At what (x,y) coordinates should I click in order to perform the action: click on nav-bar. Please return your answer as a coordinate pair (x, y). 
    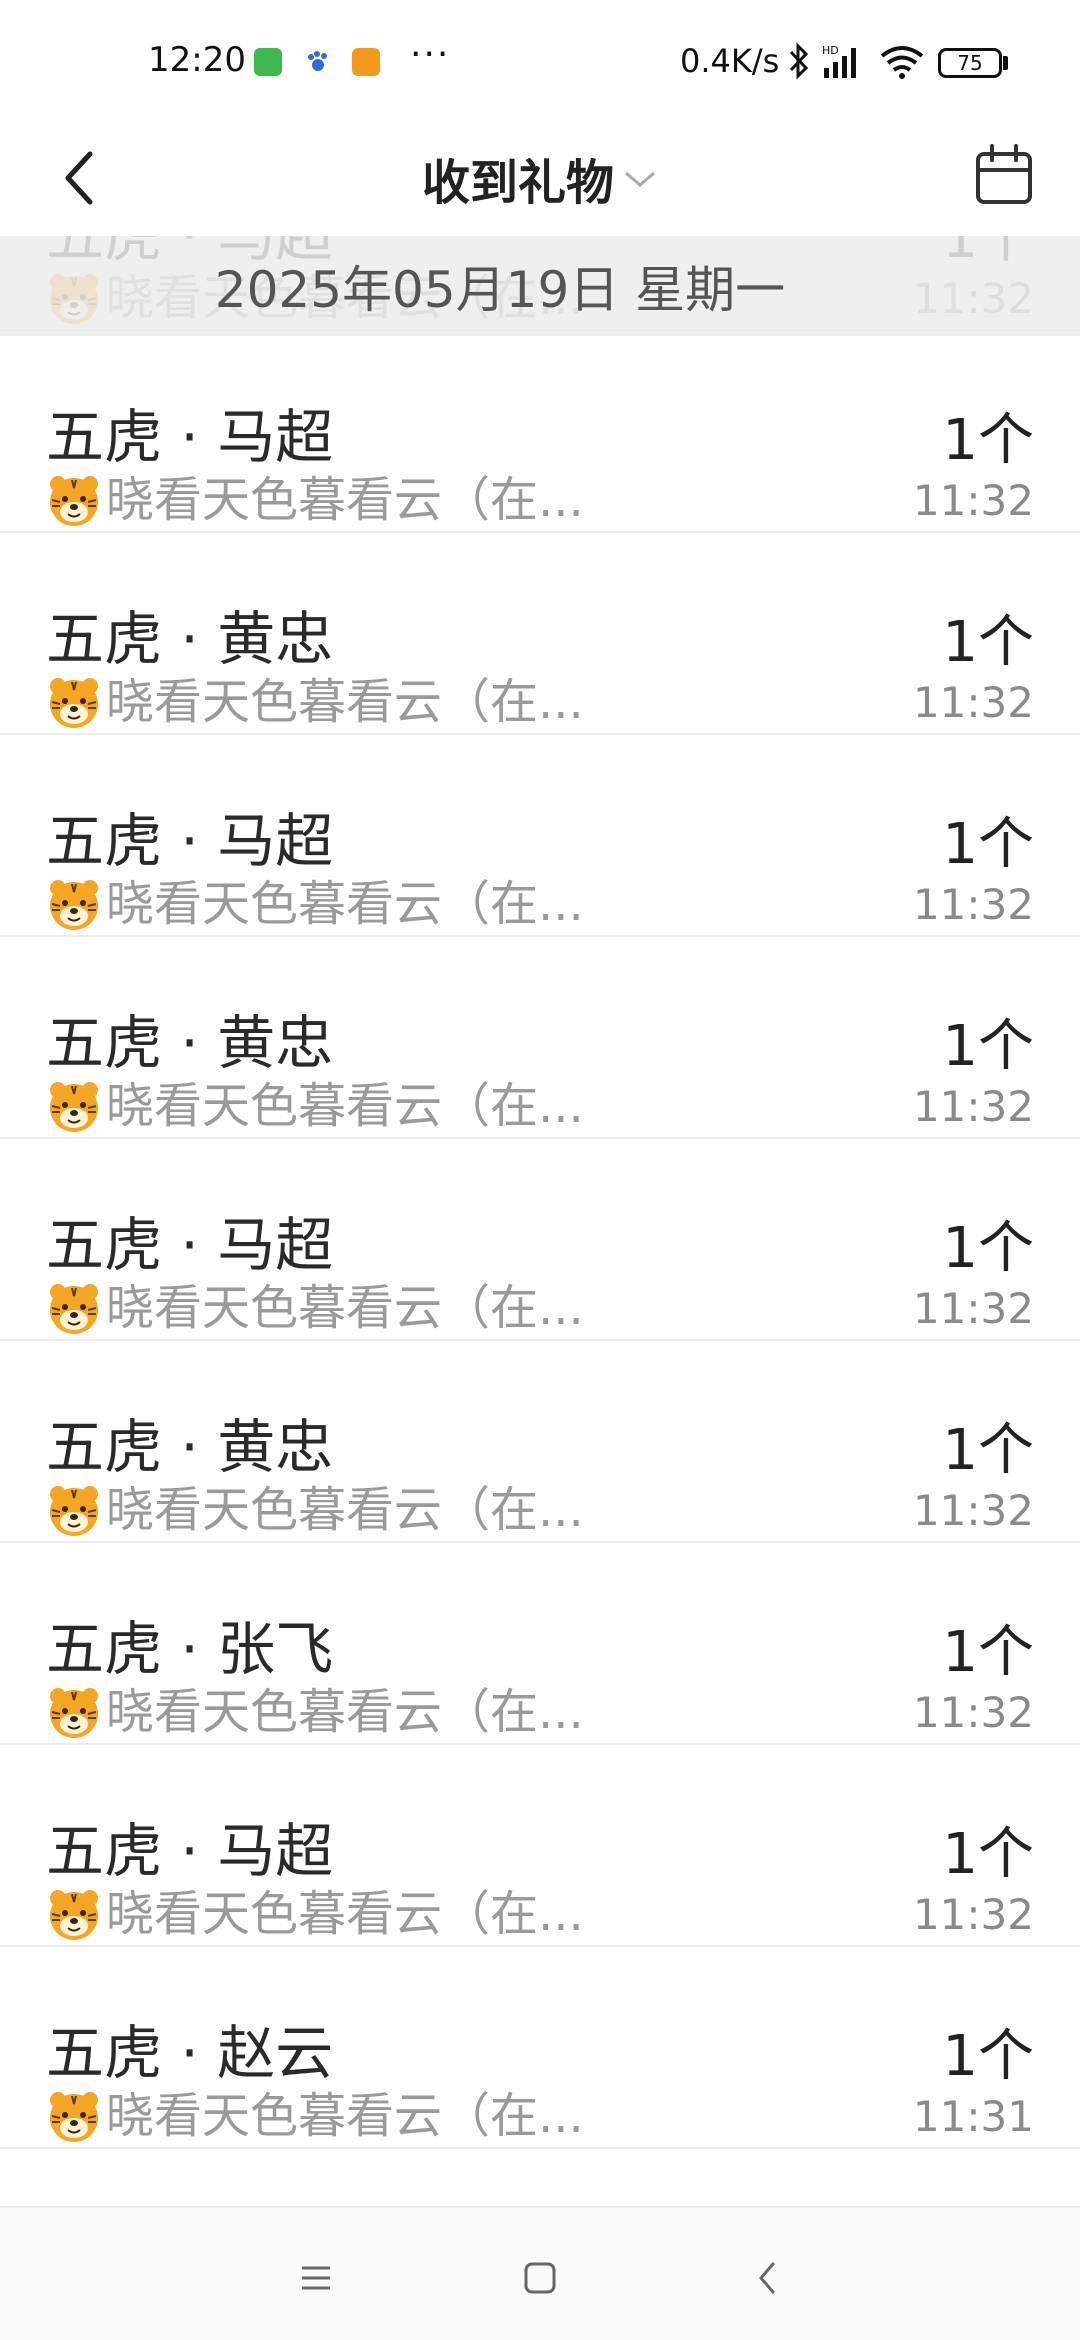
    Looking at the image, I should click on (540, 2273).